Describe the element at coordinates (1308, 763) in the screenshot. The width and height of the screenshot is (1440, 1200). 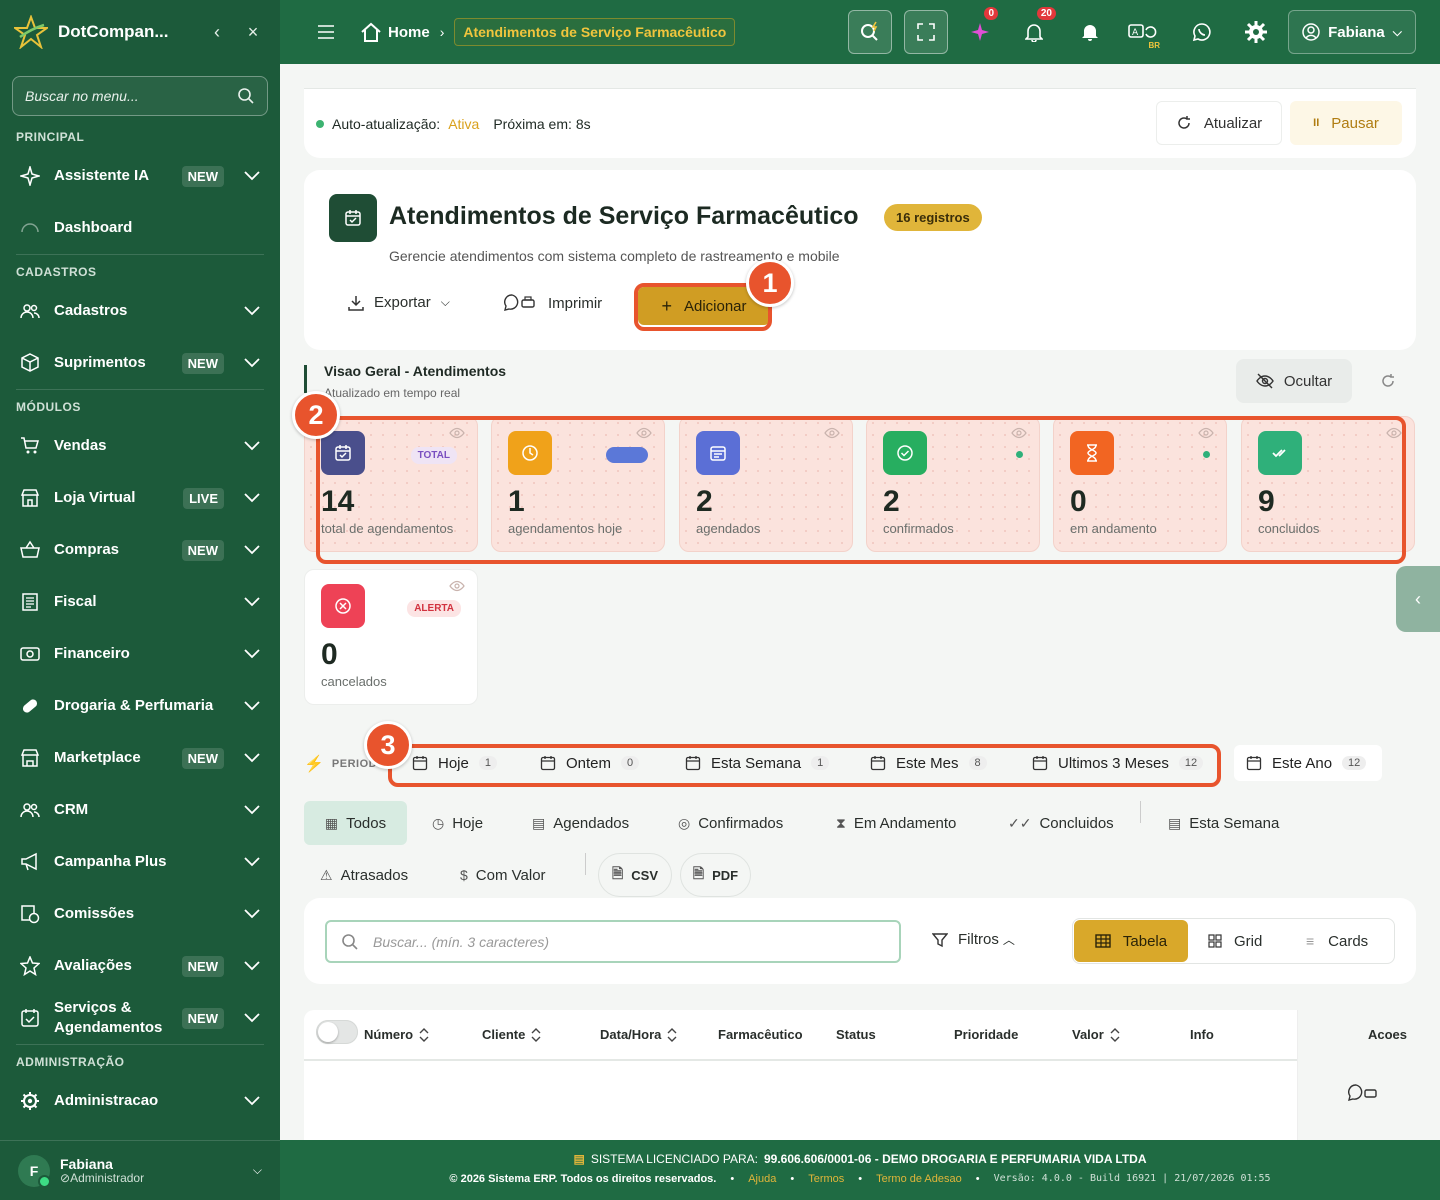
I see `period-5: Este Ano 12` at that location.